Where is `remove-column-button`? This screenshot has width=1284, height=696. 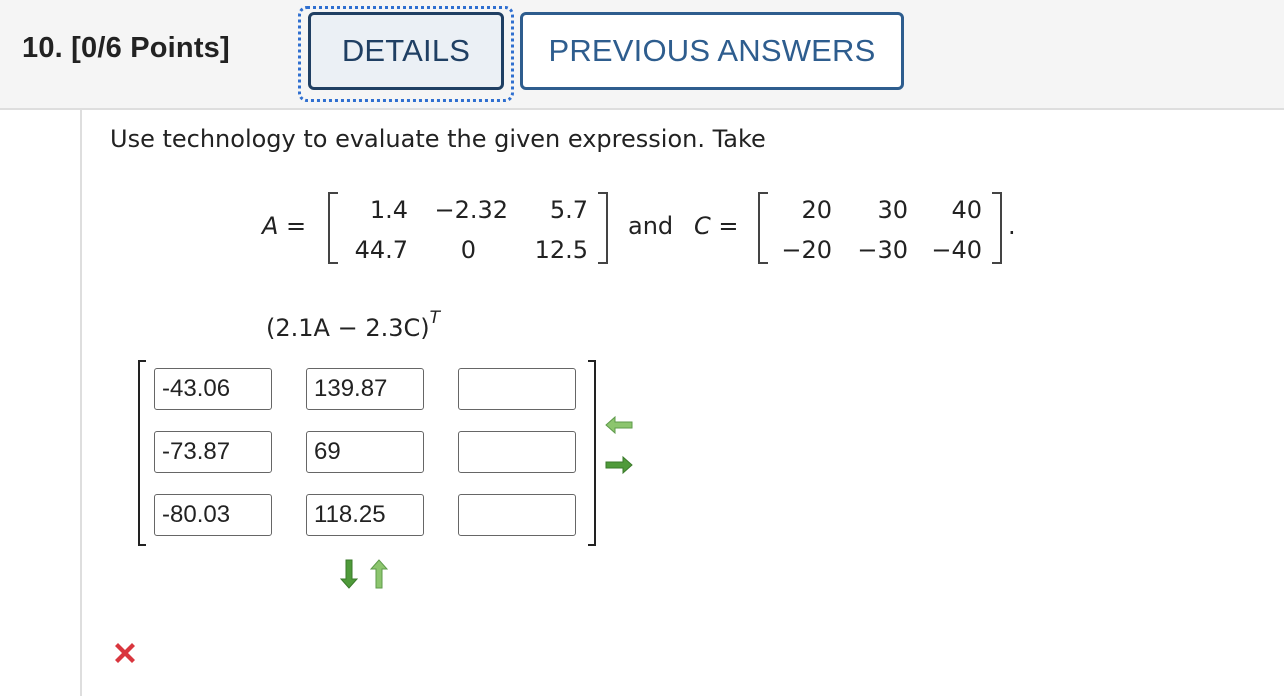 remove-column-button is located at coordinates (619, 427).